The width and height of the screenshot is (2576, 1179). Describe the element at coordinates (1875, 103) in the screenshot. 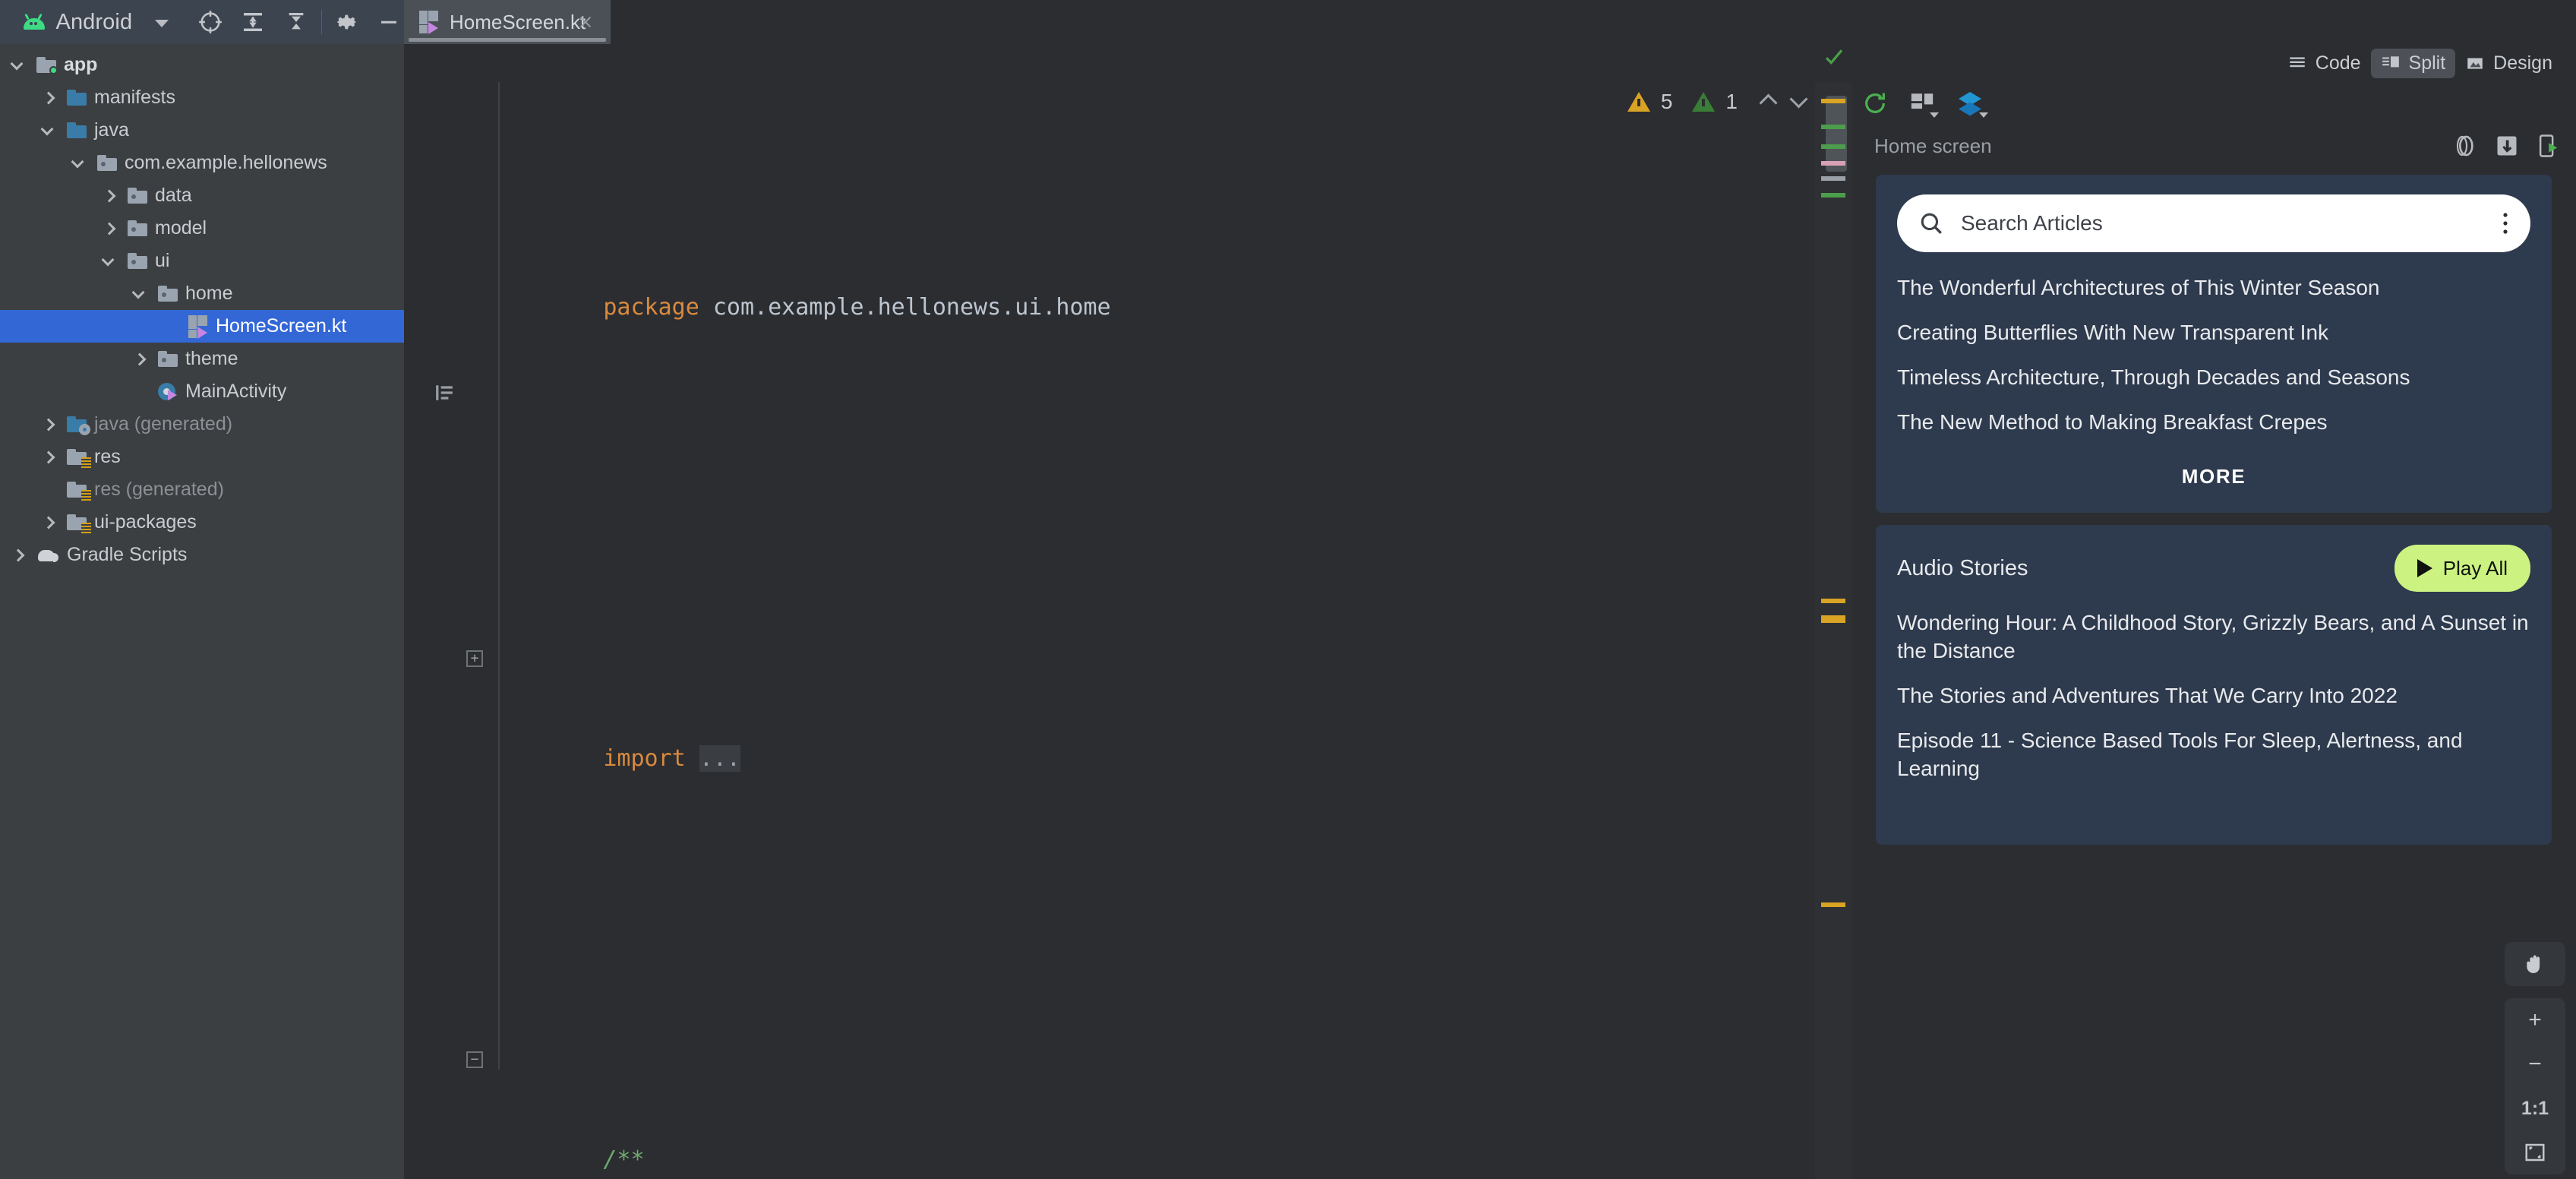

I see `refresh-icon` at that location.